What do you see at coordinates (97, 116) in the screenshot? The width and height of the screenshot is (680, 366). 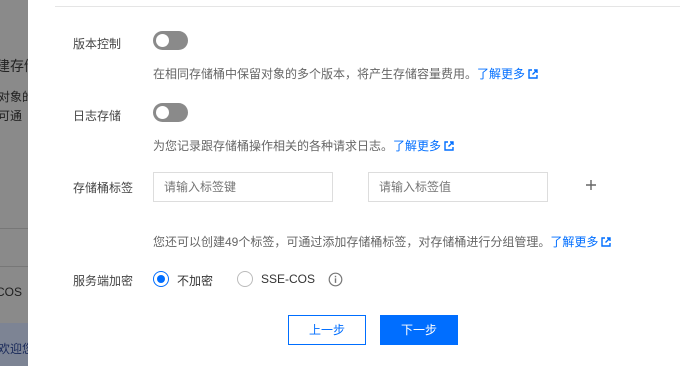 I see `log-storage-label: 日志存储` at bounding box center [97, 116].